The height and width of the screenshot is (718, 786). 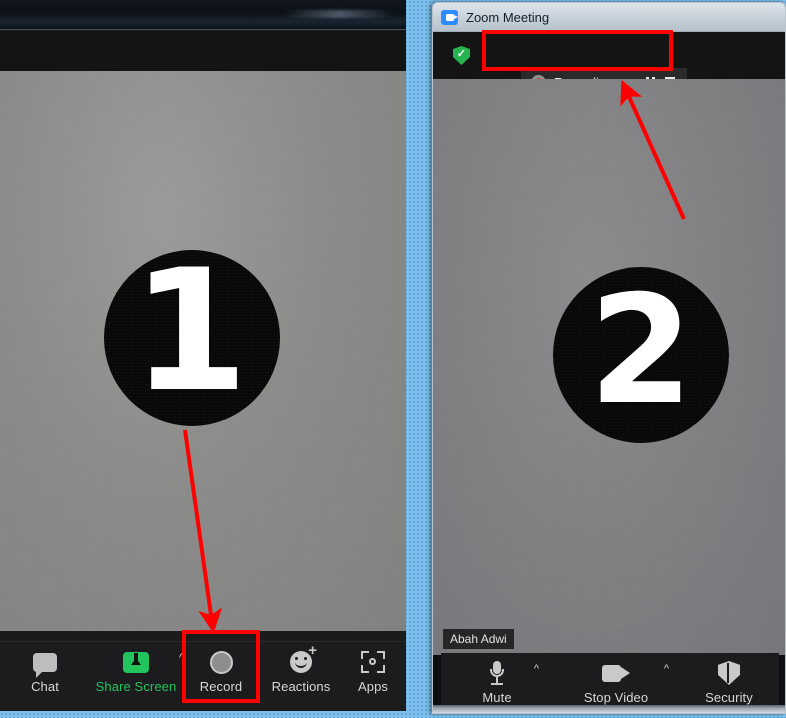 I want to click on toolbar-label-share-screen: Share Screen, so click(x=136, y=686).